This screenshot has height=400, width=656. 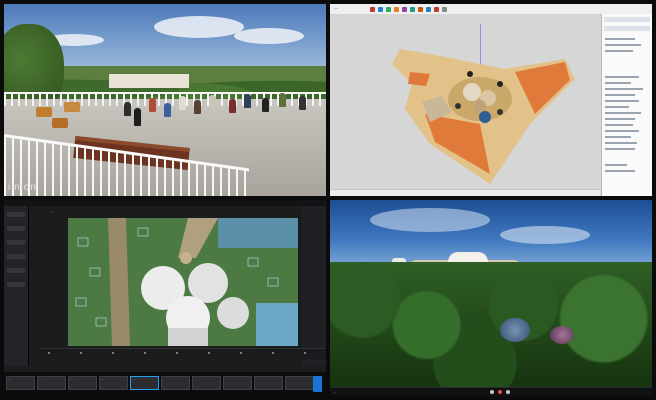 What do you see at coordinates (626, 105) in the screenshot?
I see `outliner-panel` at bounding box center [626, 105].